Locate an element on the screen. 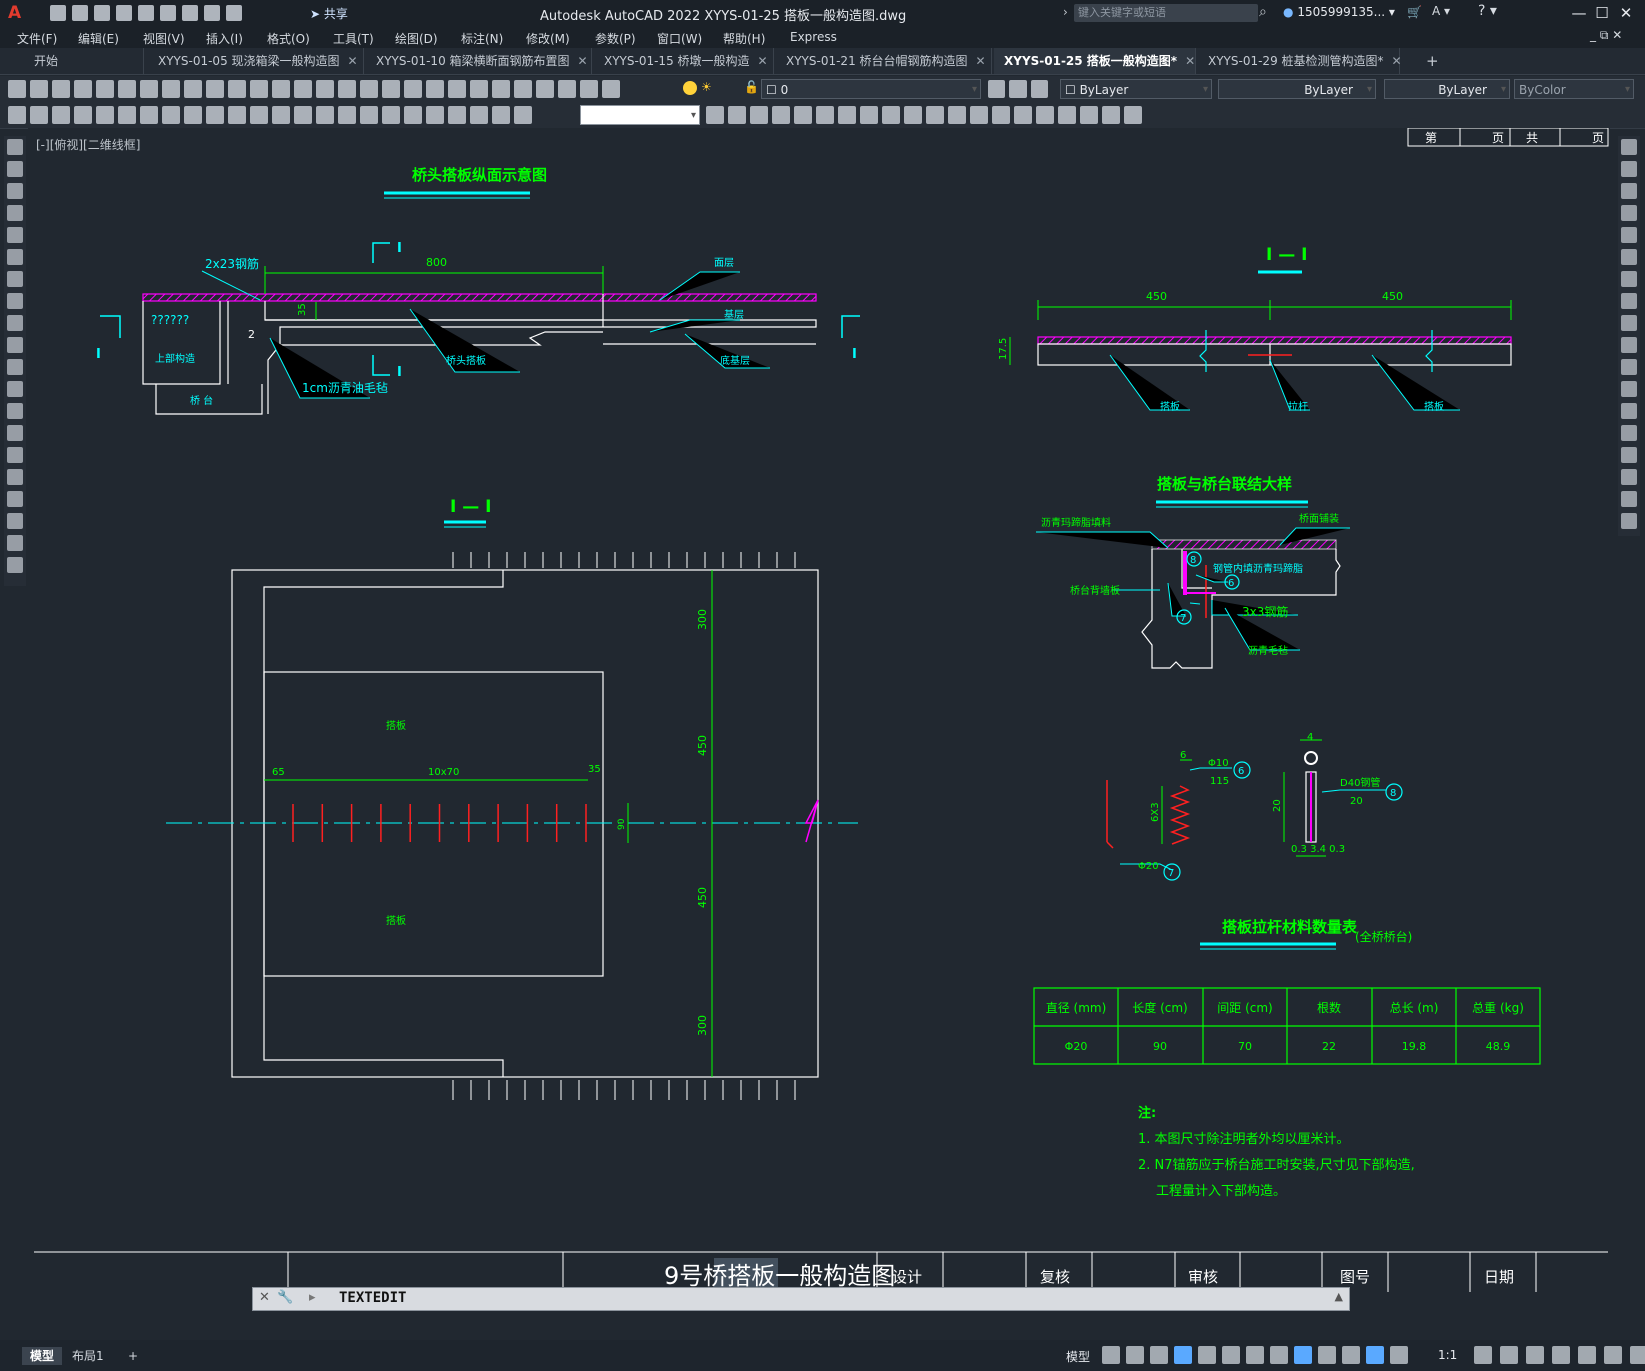  lineweight-dropdown: ByLayer ▾ is located at coordinates (1447, 89).